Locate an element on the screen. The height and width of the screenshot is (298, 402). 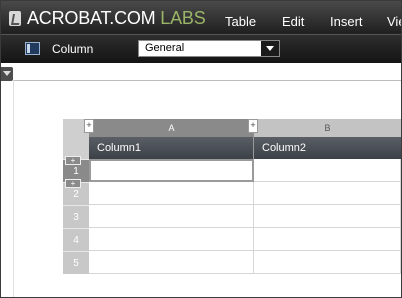
toolbar-column-label: Column is located at coordinates (73, 49).